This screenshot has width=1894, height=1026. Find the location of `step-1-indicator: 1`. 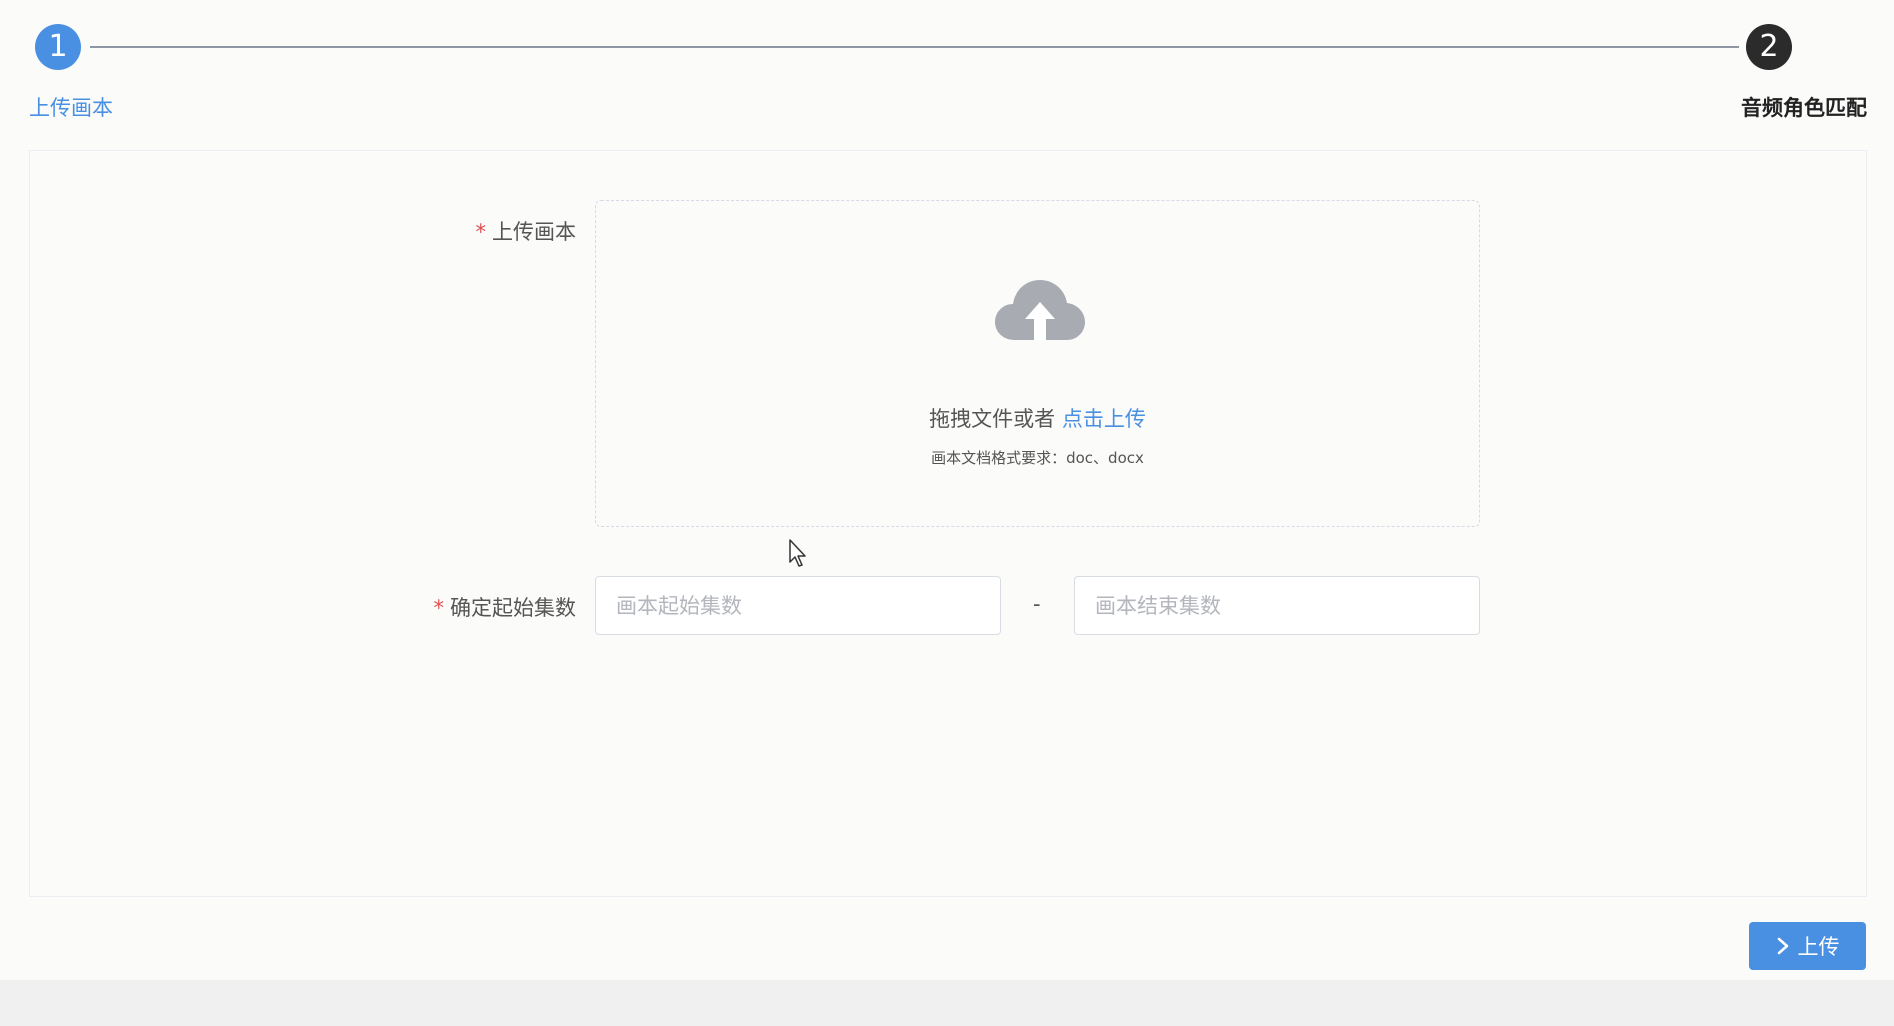

step-1-indicator: 1 is located at coordinates (58, 47).